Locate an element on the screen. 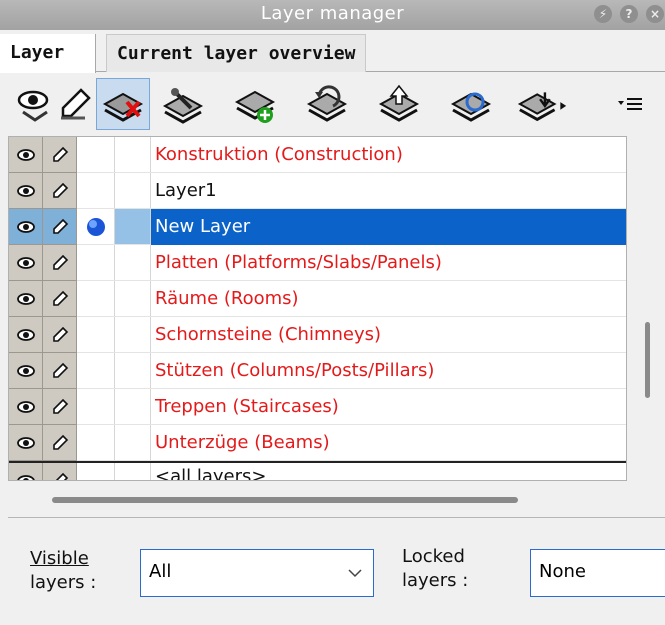 This screenshot has width=665, height=625. refresh-layer-button is located at coordinates (471, 104).